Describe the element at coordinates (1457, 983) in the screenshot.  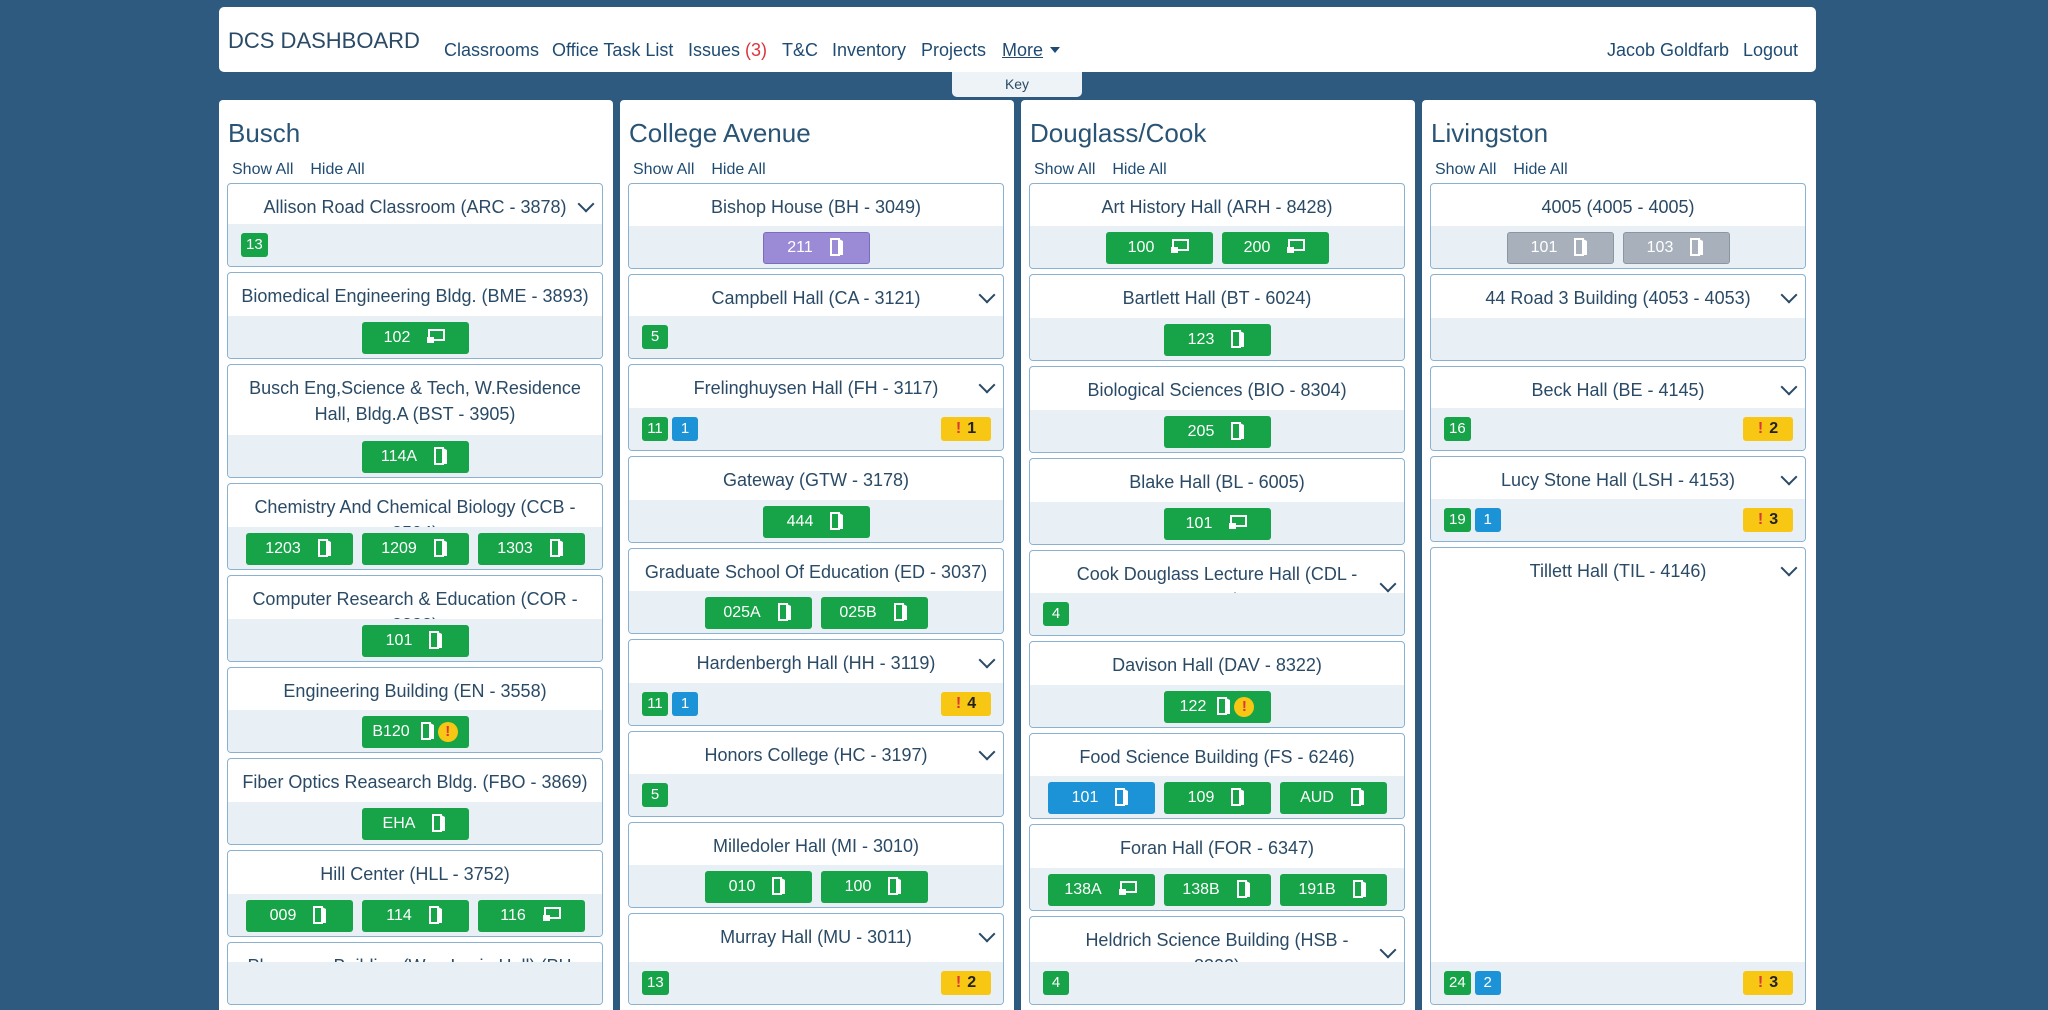
I see `count-badge: 24` at that location.